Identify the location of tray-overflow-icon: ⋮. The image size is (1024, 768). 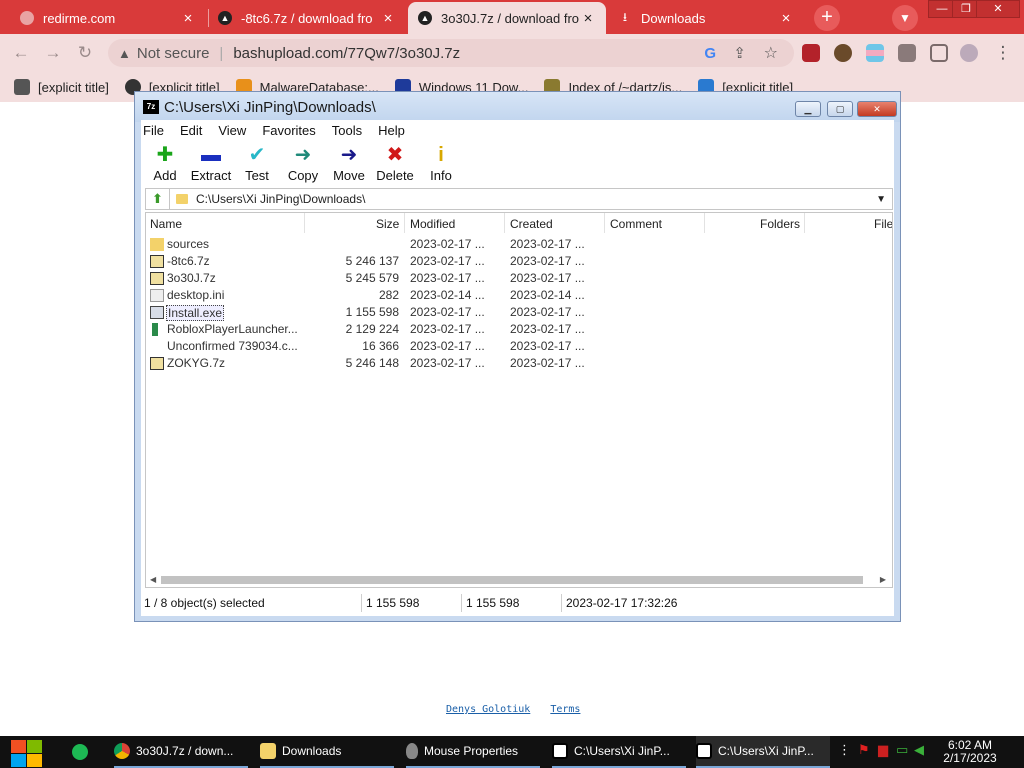
(844, 752).